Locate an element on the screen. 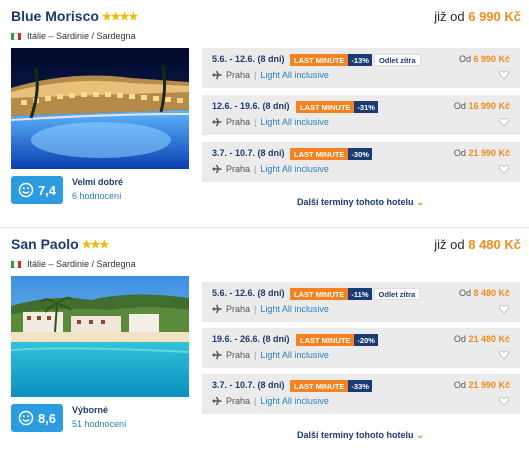 This screenshot has height=454, width=529. term-badges: LAST MINUTE -31% is located at coordinates (337, 107).